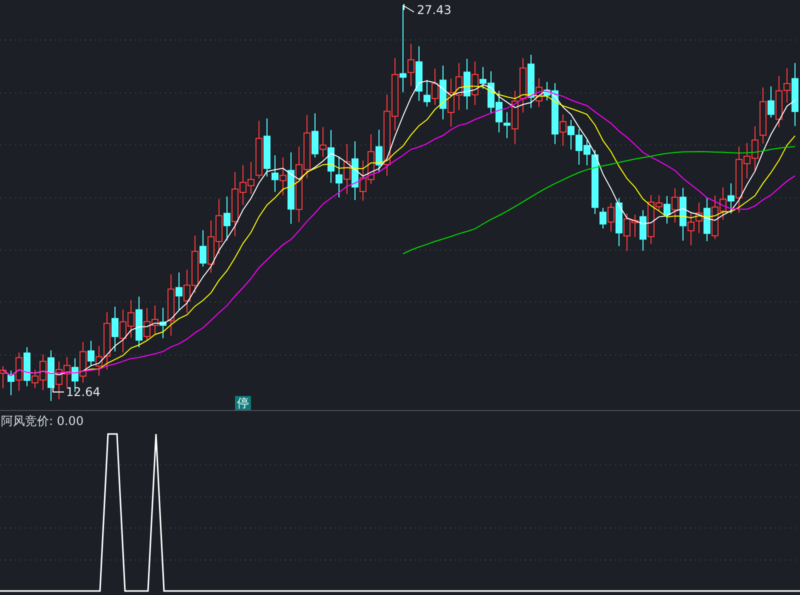 Image resolution: width=800 pixels, height=595 pixels. I want to click on low-price-label: 12.64, so click(83, 392).